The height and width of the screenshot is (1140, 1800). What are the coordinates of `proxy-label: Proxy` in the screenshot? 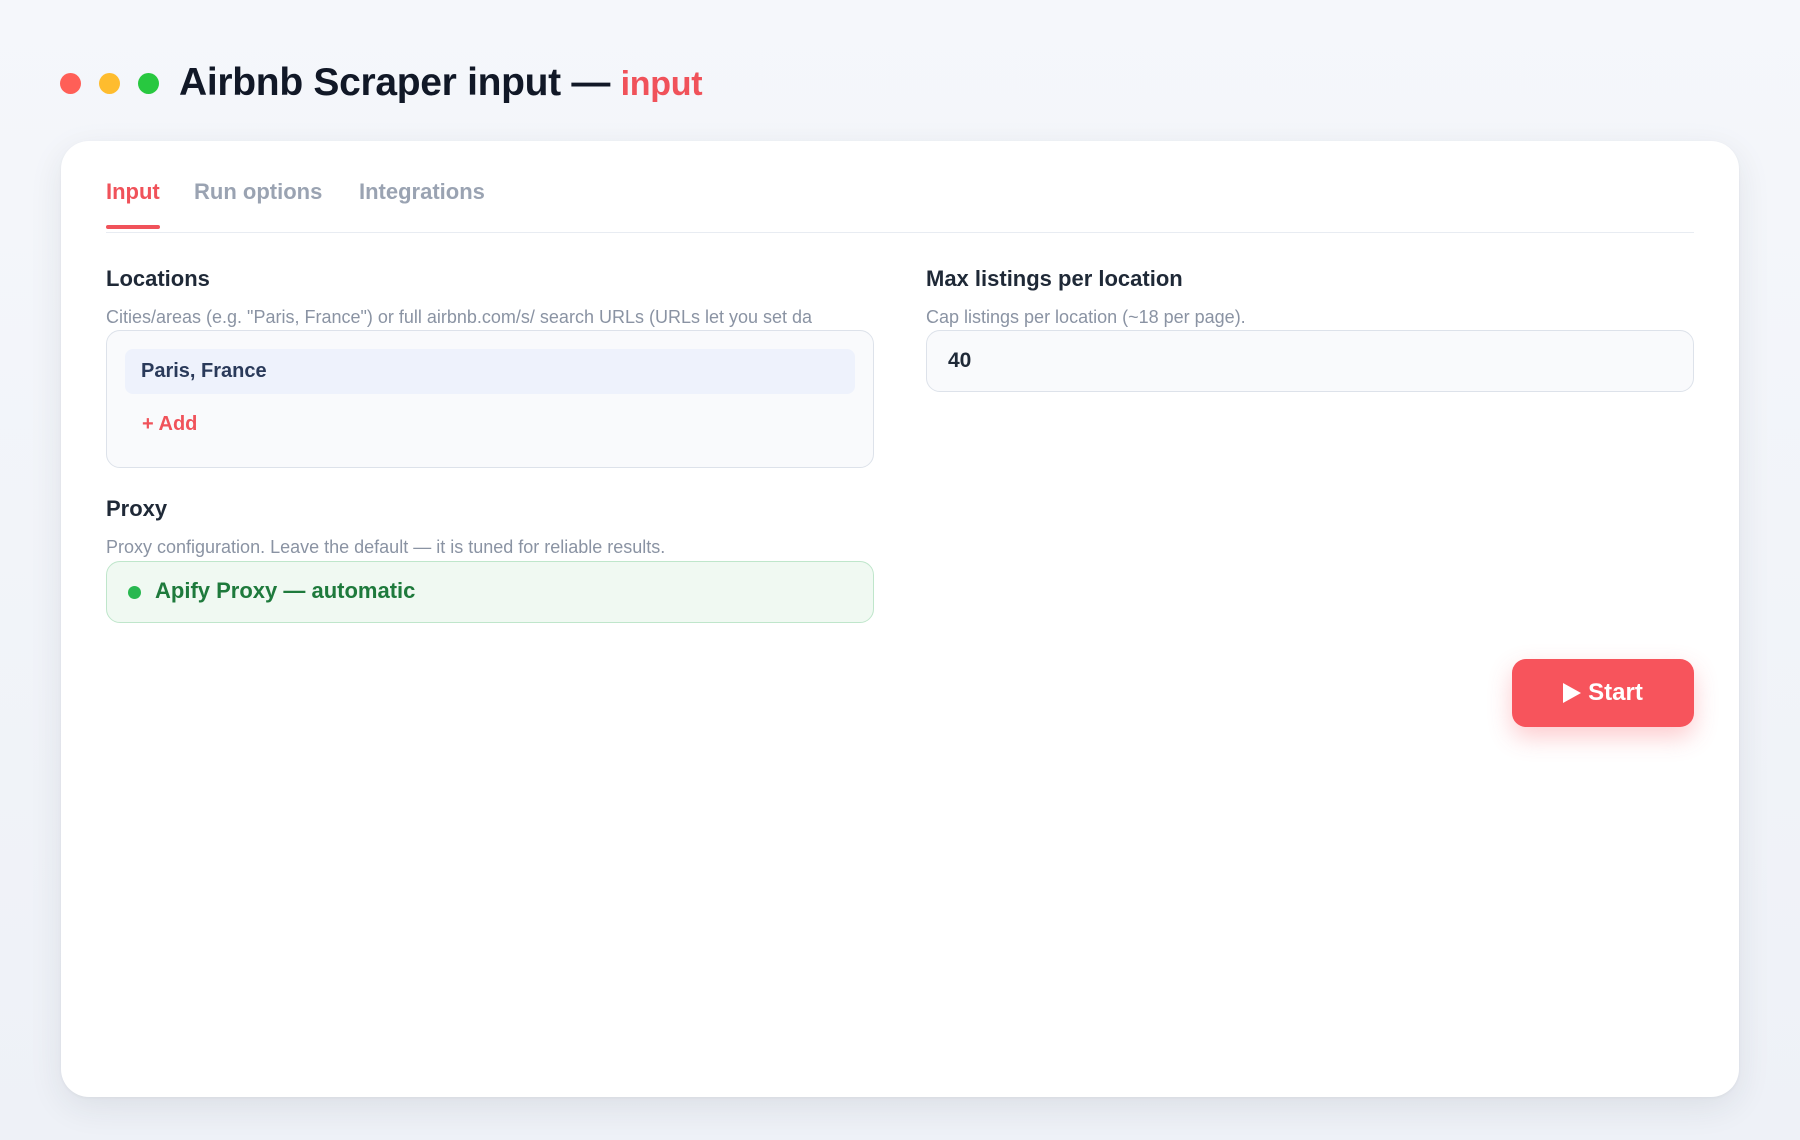 It's located at (137, 508).